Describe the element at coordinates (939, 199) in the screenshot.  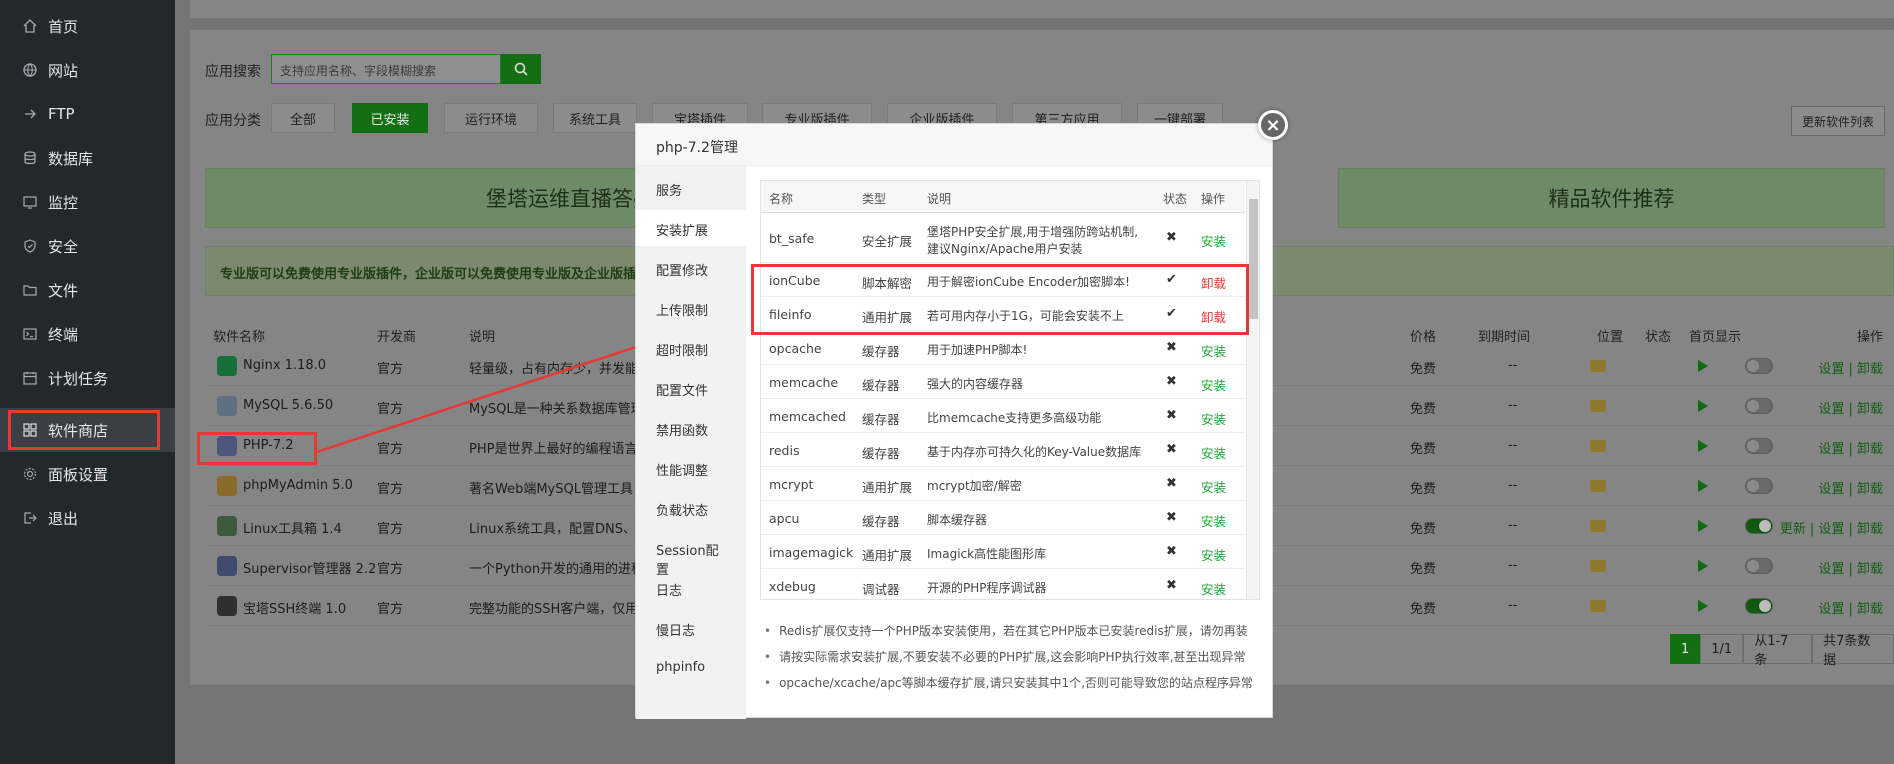
I see `eh-desc: 说明` at that location.